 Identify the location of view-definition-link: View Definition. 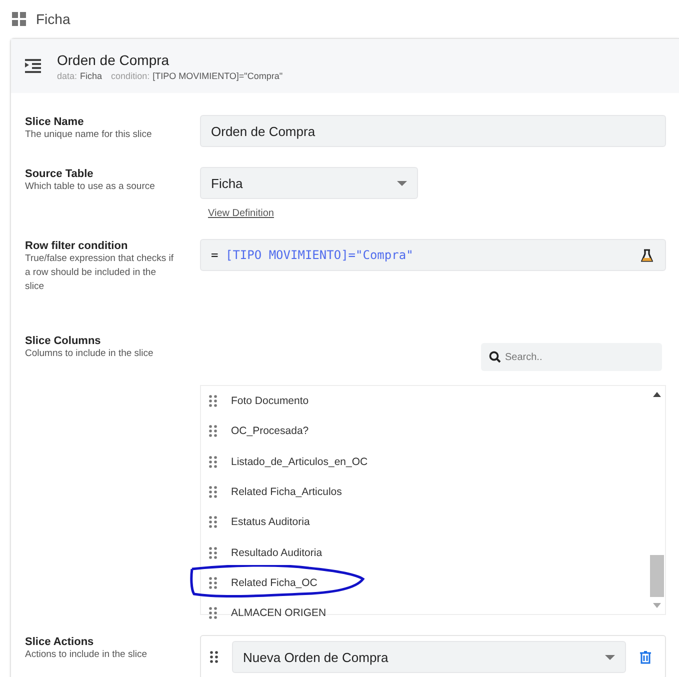
(313, 213).